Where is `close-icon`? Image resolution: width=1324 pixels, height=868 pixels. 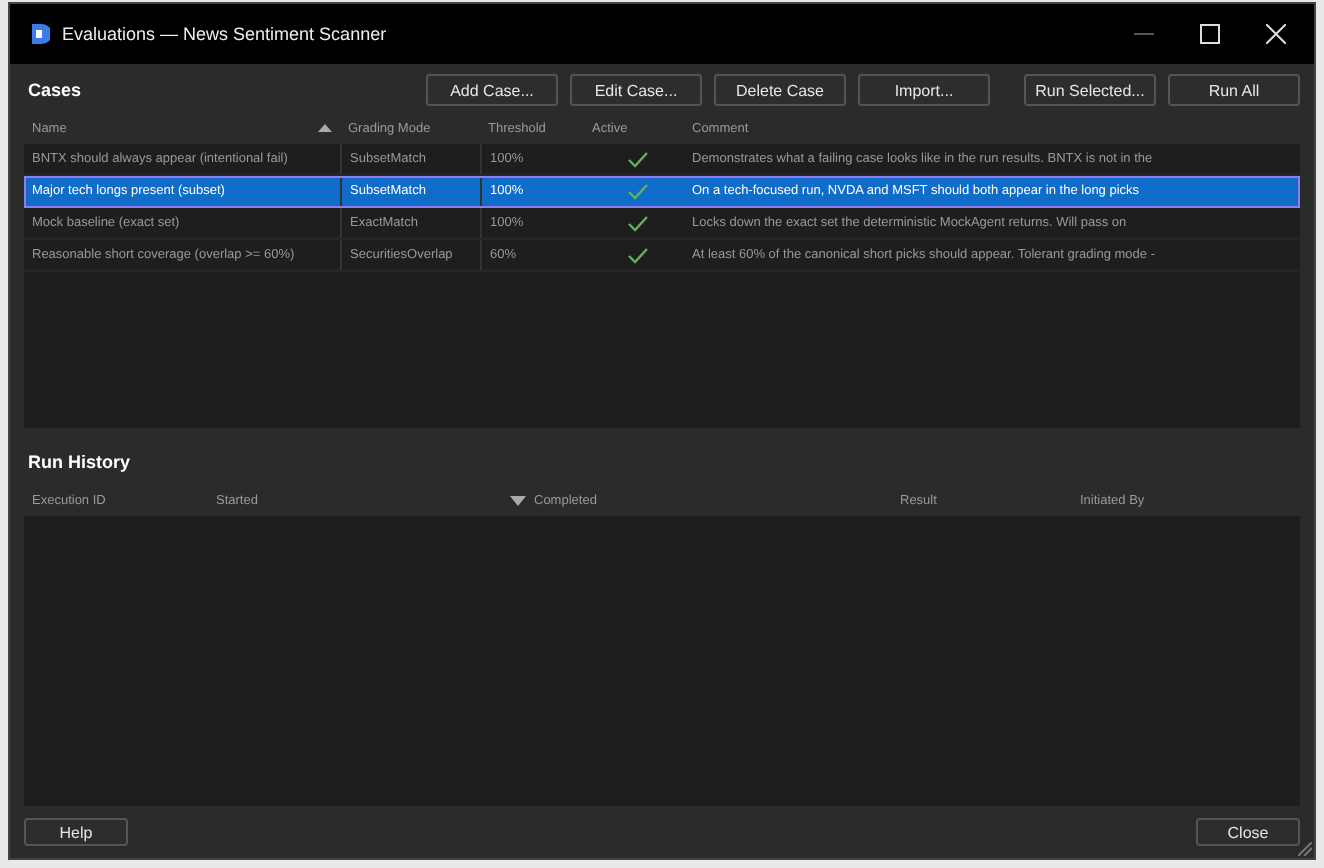 close-icon is located at coordinates (1276, 34).